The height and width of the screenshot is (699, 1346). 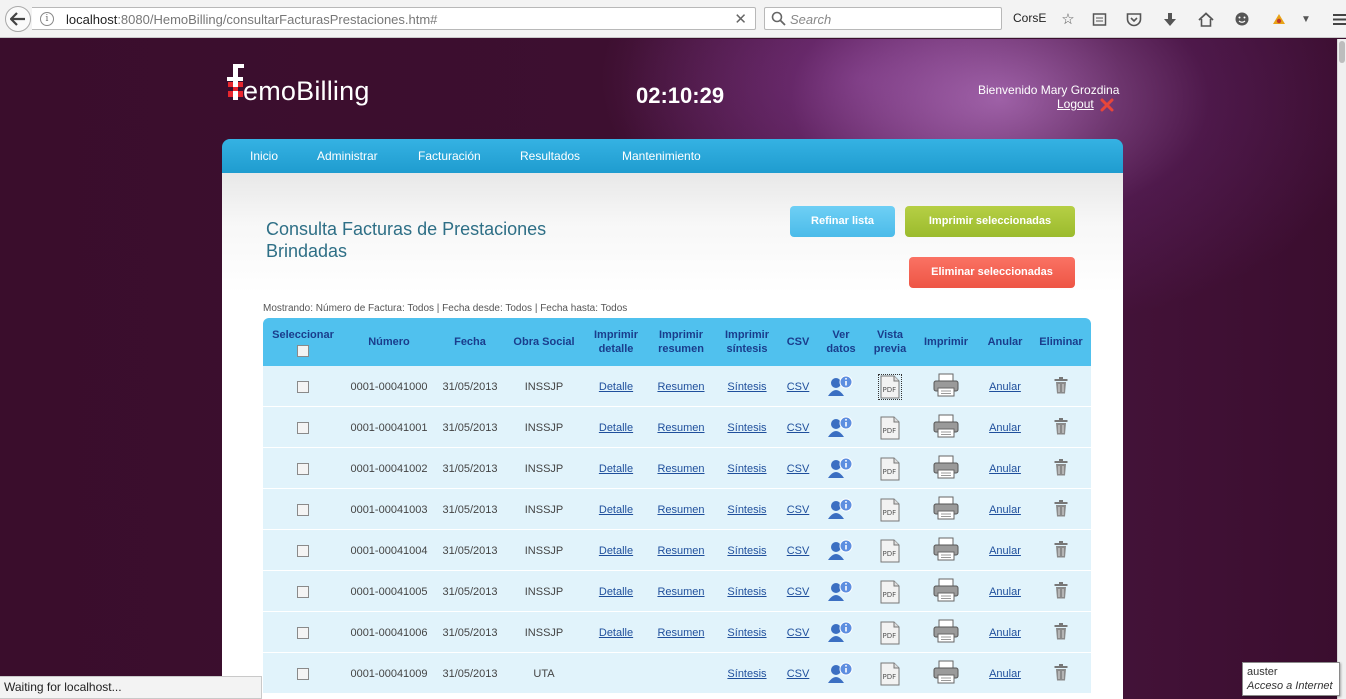 I want to click on scrollbar-thumb, so click(x=1342, y=52).